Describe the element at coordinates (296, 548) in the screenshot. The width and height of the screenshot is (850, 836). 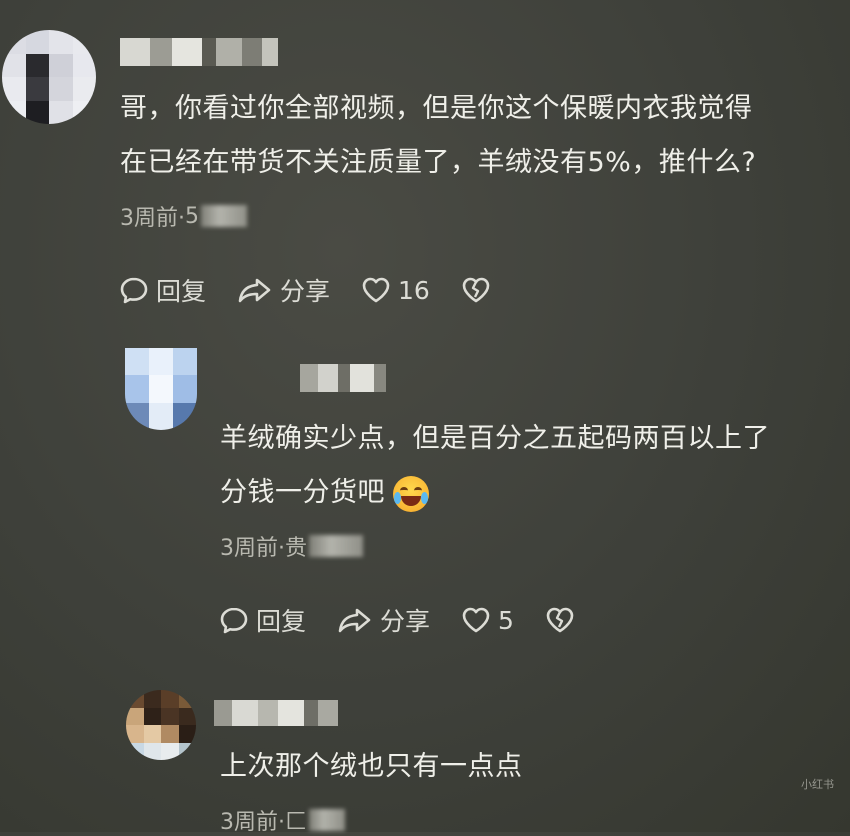
I see `location: 贵` at that location.